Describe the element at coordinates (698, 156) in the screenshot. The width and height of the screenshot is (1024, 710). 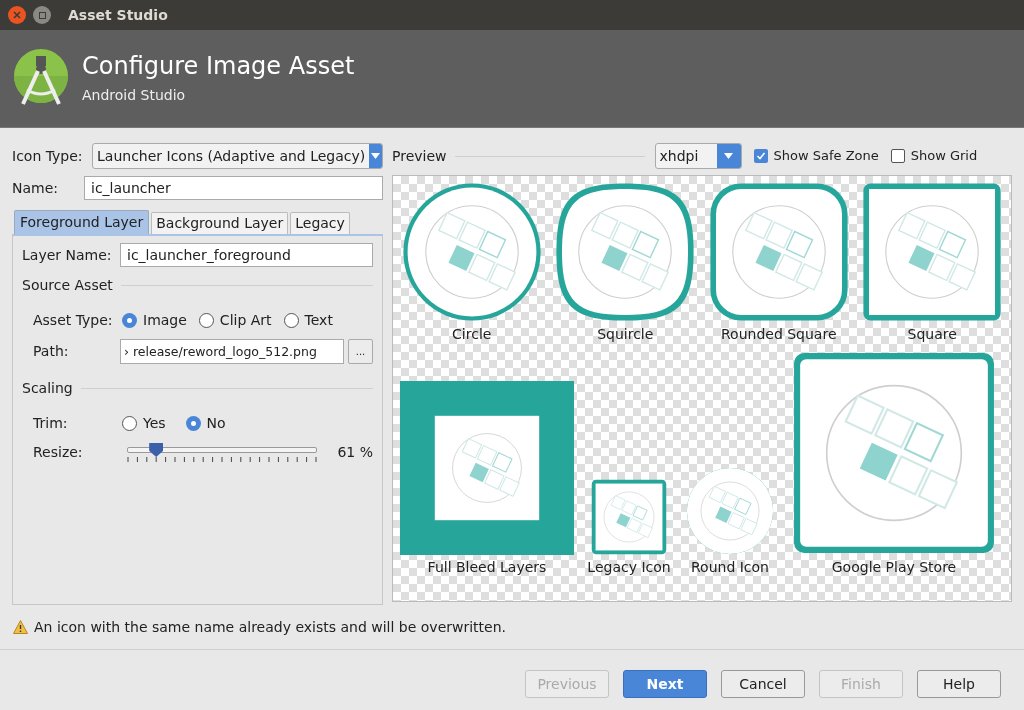
I see `density-dropdown: xhdpi` at that location.